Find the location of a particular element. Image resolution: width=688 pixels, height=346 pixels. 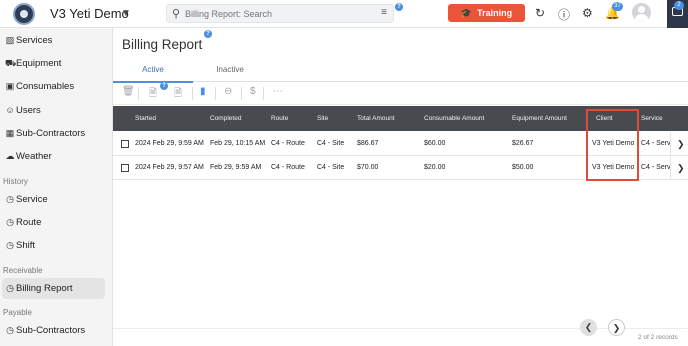

sidebar-item-consumables: ▣ Consumables is located at coordinates (53, 86).